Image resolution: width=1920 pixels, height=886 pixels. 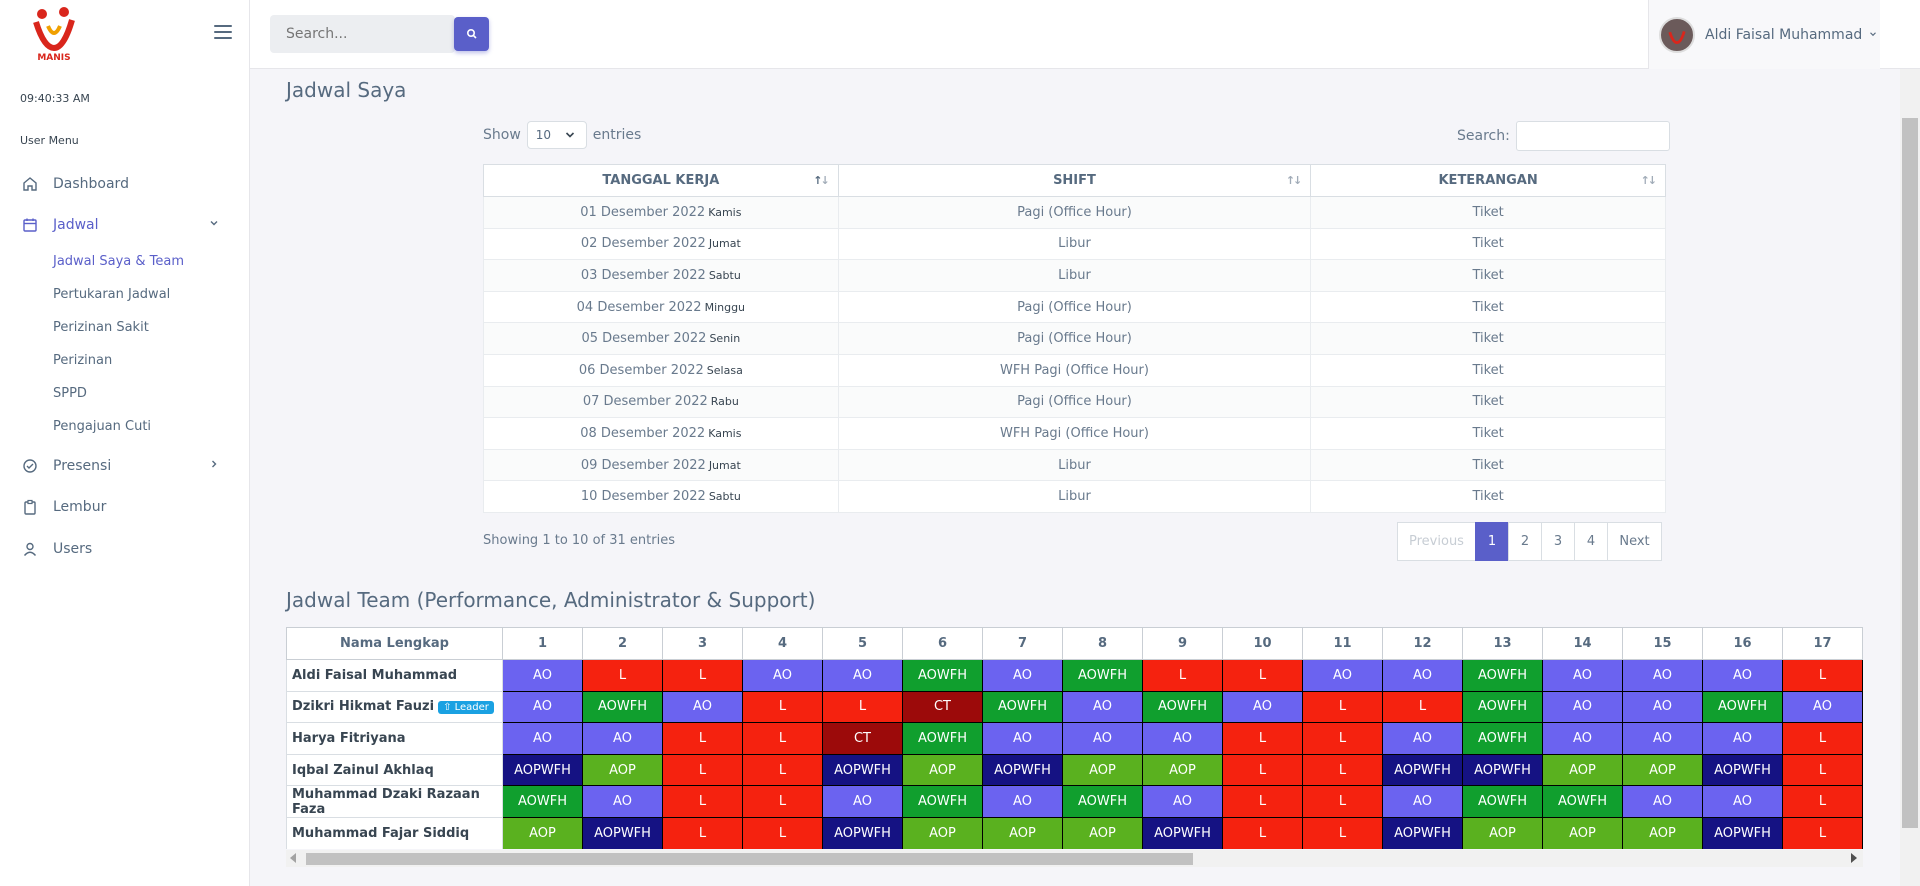 I want to click on sidebar-item-presensi: Presensi, so click(x=125, y=466).